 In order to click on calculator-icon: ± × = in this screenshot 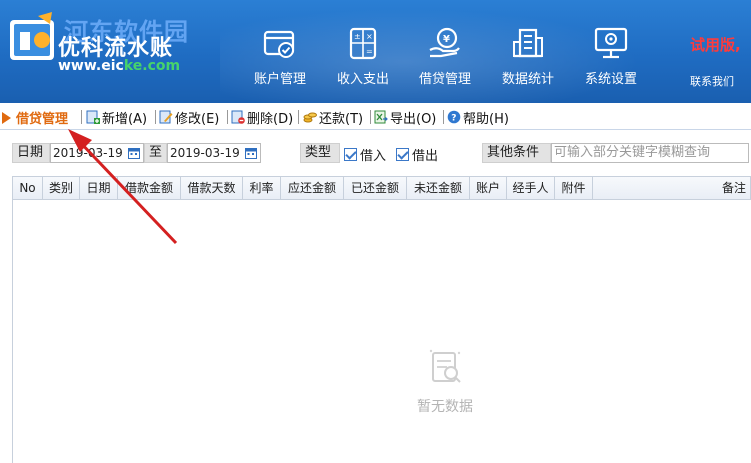, I will do `click(363, 43)`.